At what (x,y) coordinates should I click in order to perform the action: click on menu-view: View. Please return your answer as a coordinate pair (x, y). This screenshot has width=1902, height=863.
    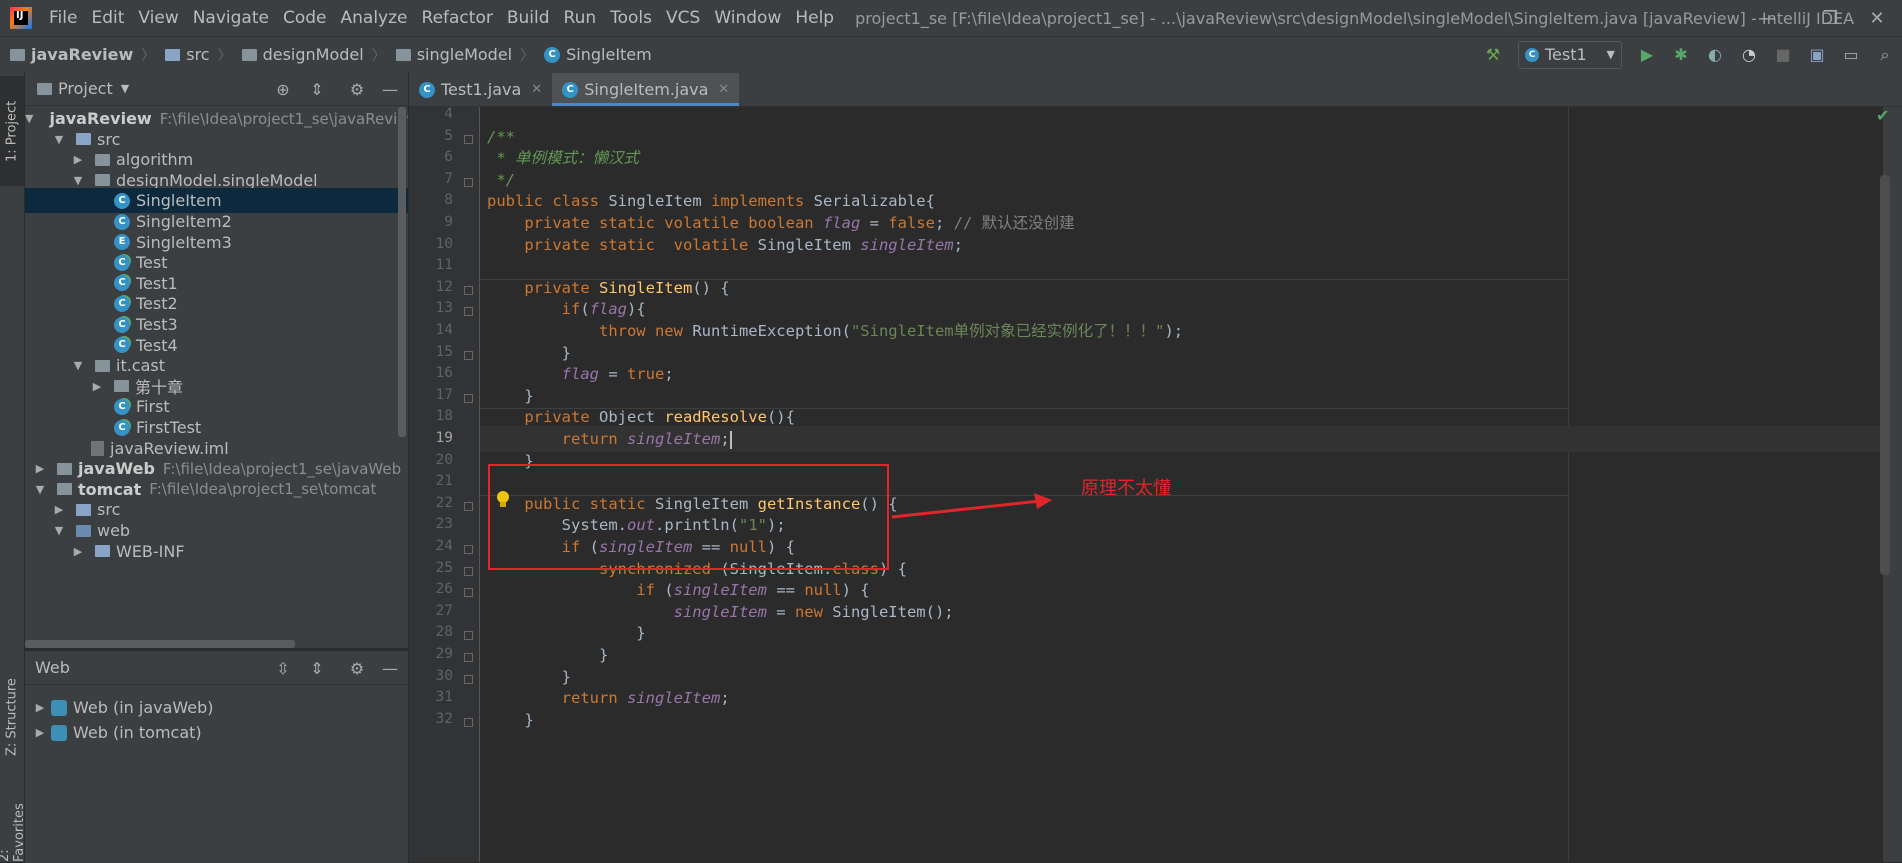
    Looking at the image, I should click on (158, 18).